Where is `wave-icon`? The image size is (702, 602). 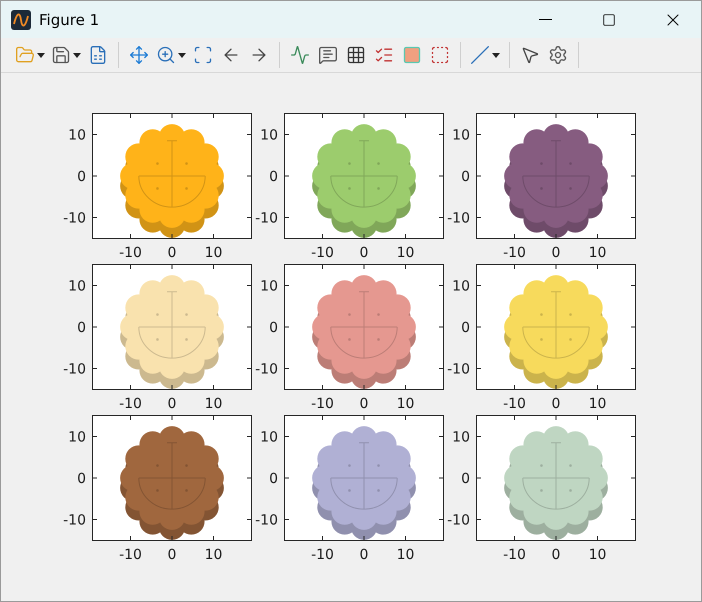 wave-icon is located at coordinates (300, 55).